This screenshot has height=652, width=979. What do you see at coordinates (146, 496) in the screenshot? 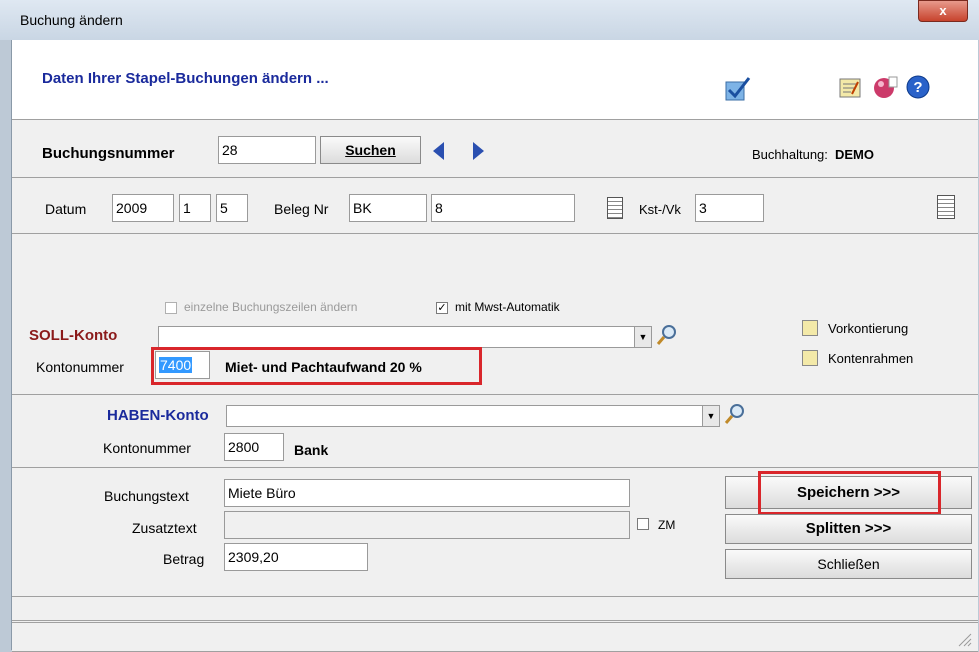
I see `buchungstext-label: Buchungstext` at bounding box center [146, 496].